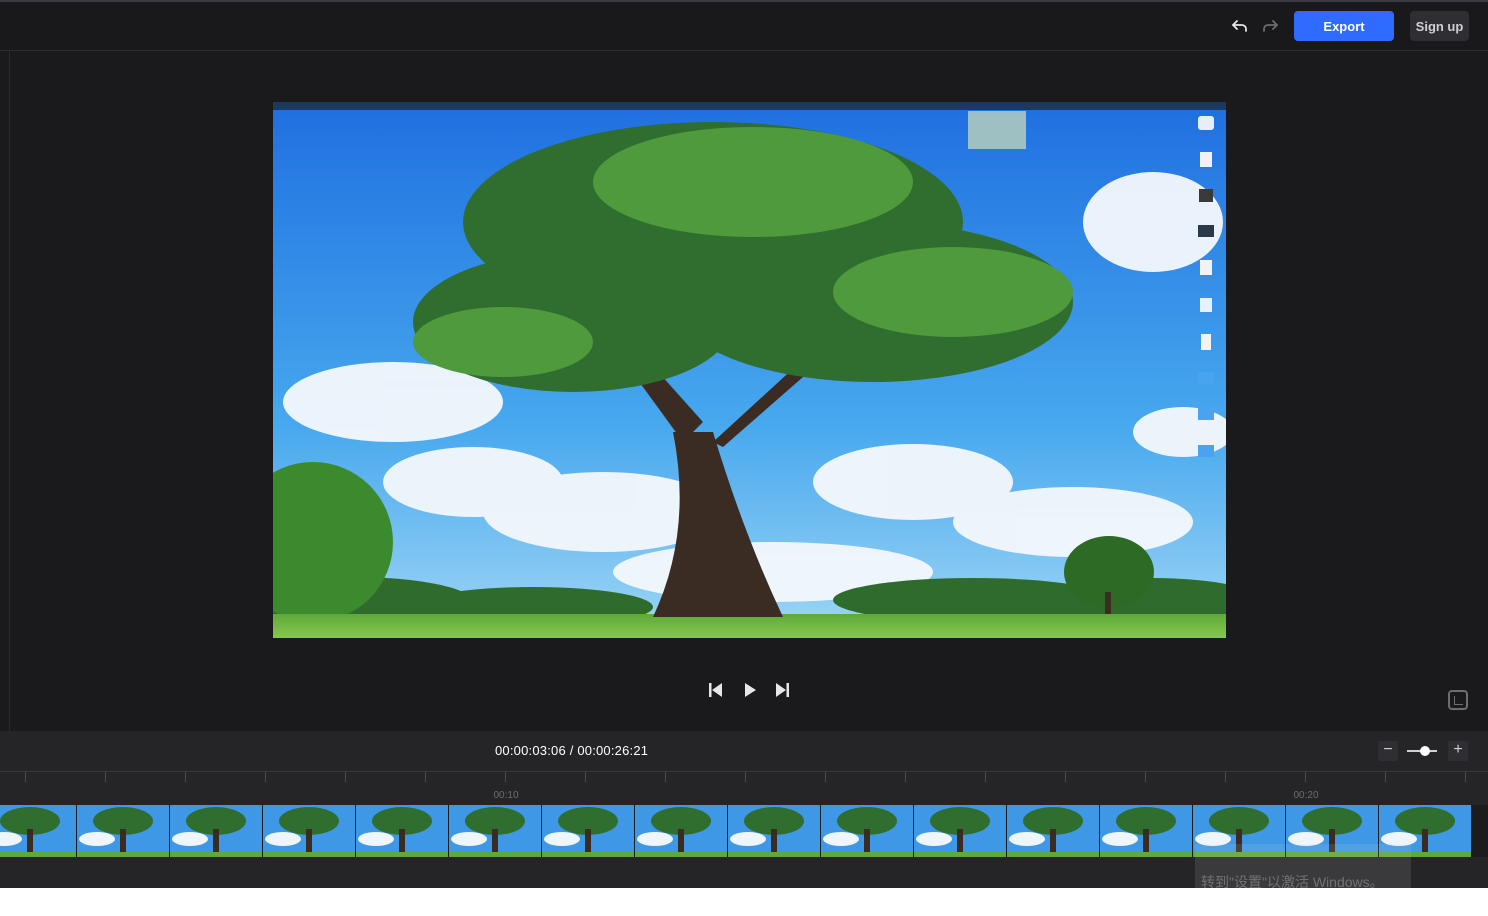  What do you see at coordinates (716, 690) in the screenshot?
I see `skip-back-icon` at bounding box center [716, 690].